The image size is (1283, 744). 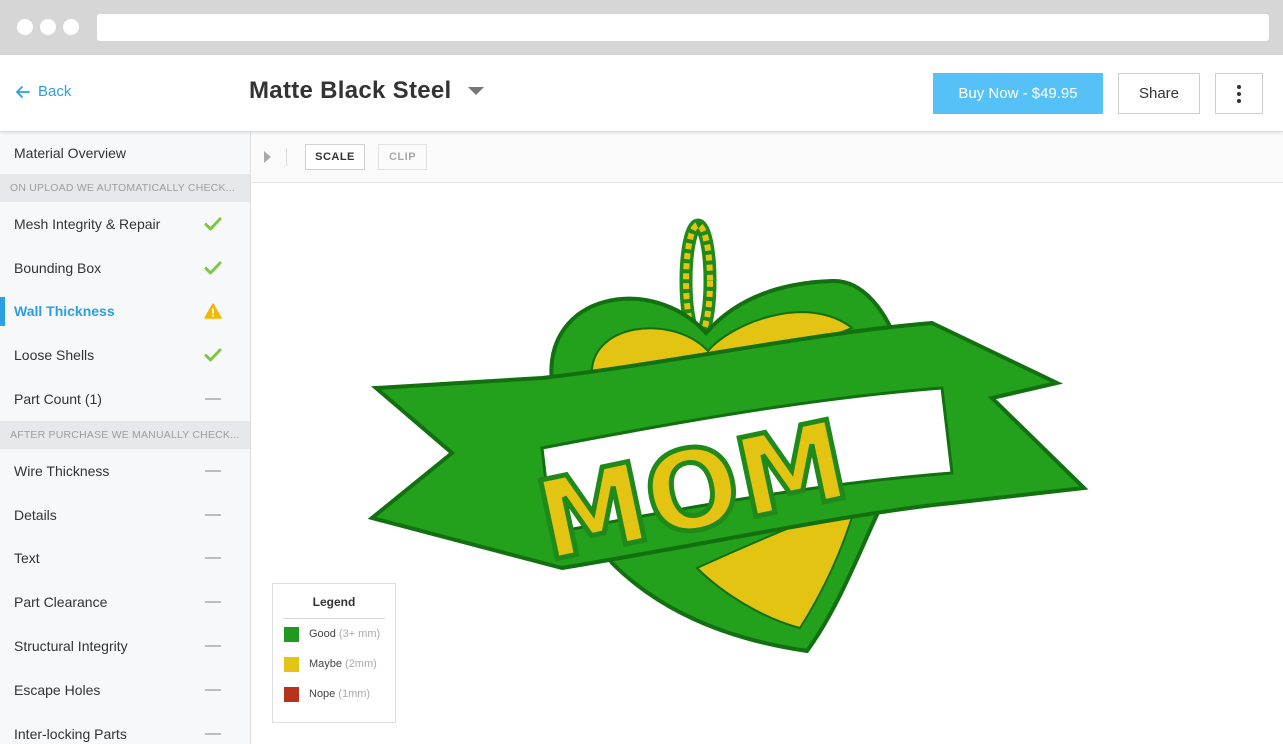 I want to click on sidebar-item-structural-integrity: Structural Integrity, so click(x=125, y=646).